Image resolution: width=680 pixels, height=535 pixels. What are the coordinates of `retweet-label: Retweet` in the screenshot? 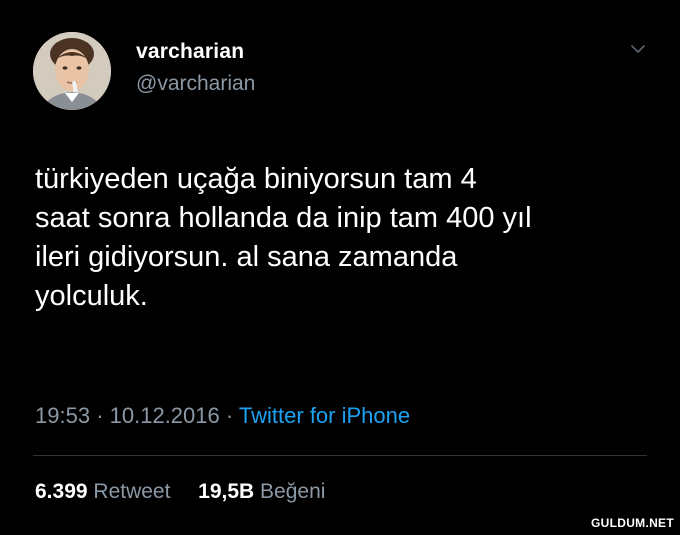 It's located at (132, 491).